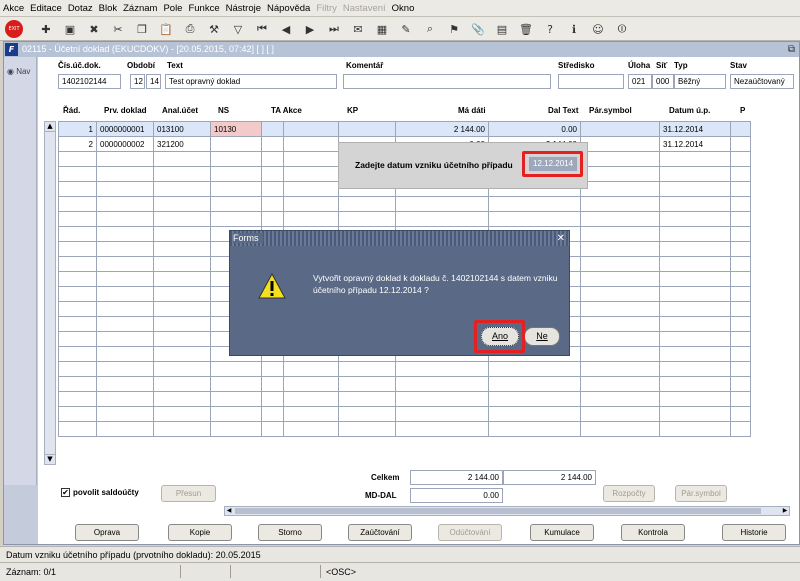 The height and width of the screenshot is (581, 800). I want to click on uloha-field: 021, so click(640, 81).